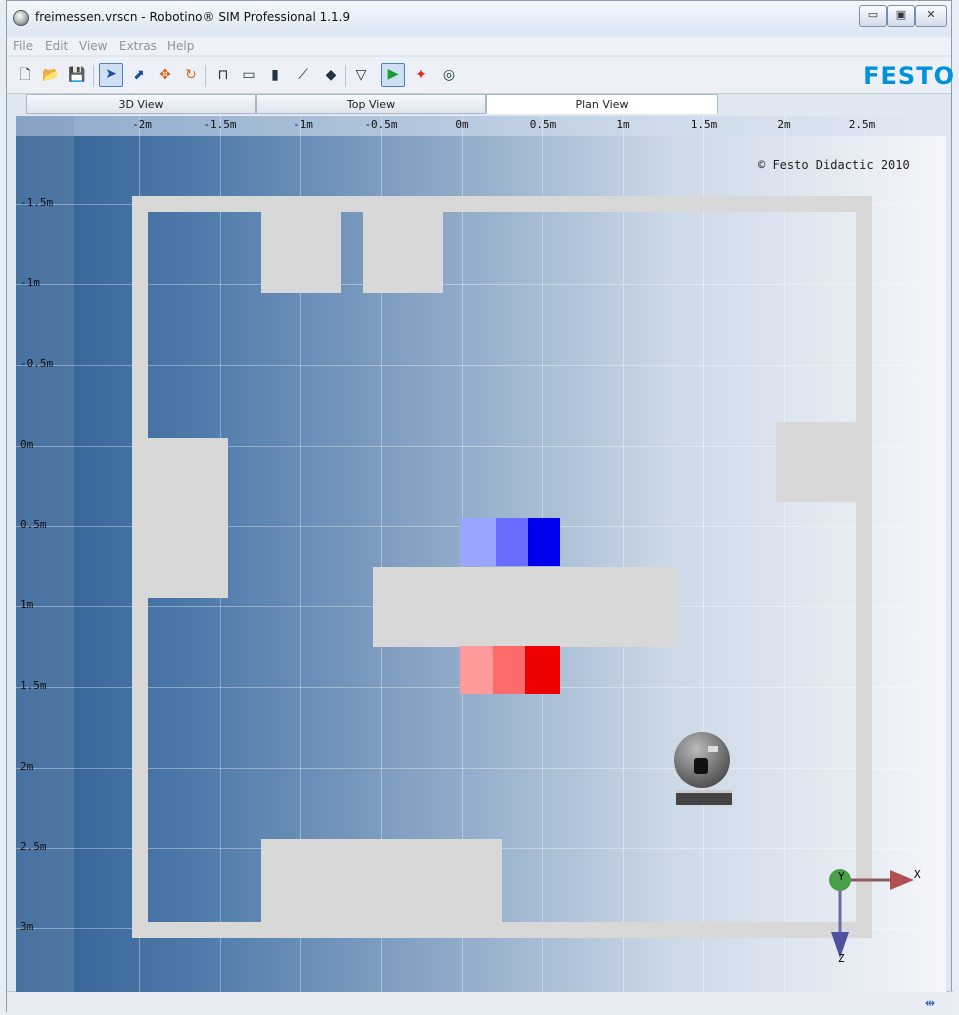  I want to click on red-target-mid, so click(509, 670).